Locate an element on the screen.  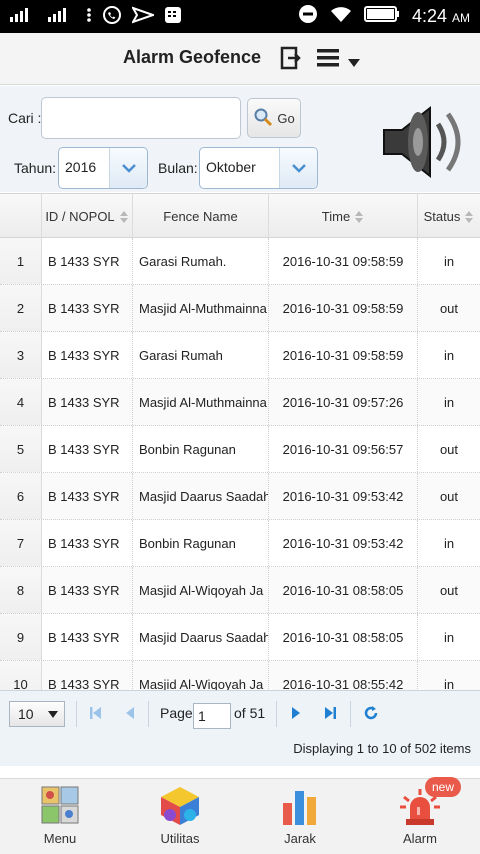
cell-fence: Bonbin Ragunan is located at coordinates (201, 543).